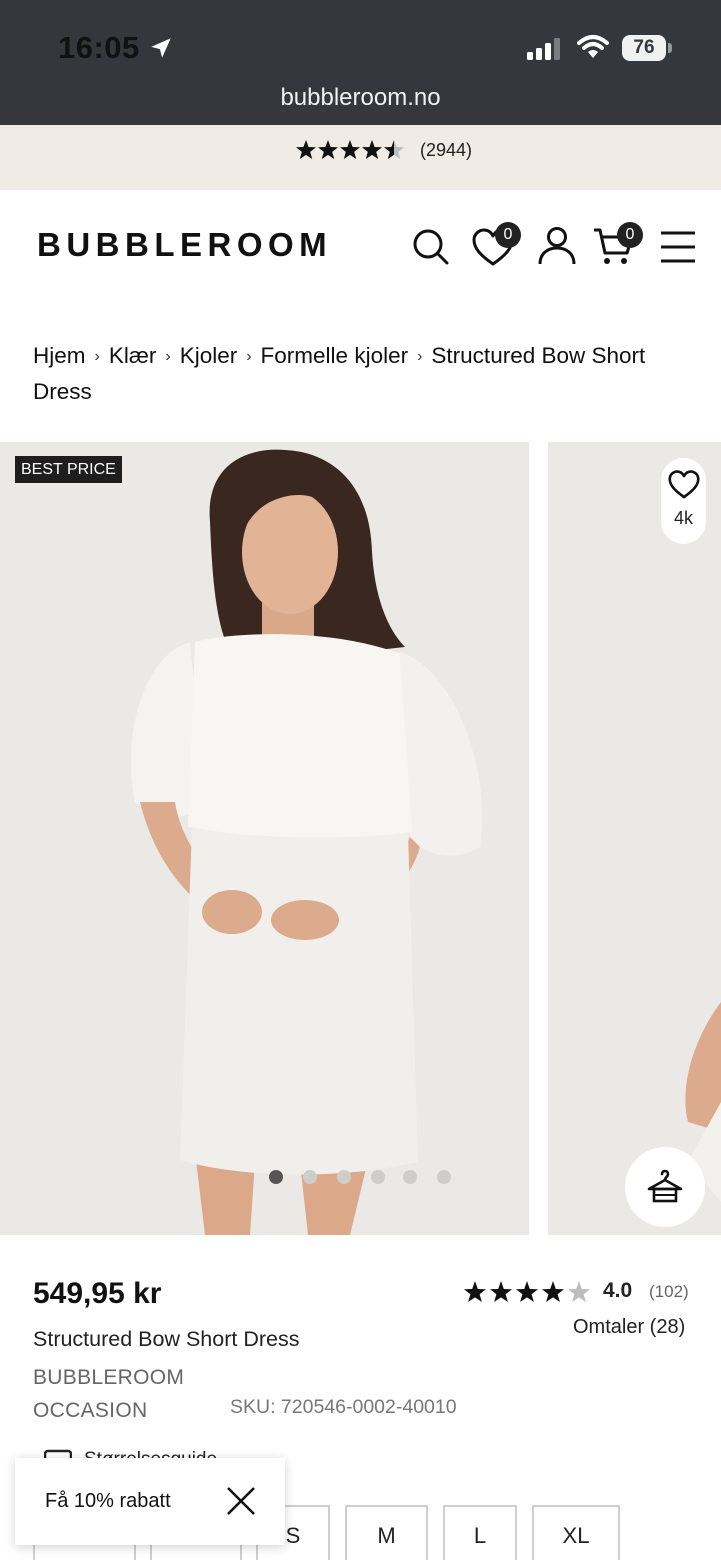 Image resolution: width=721 pixels, height=1560 pixels. What do you see at coordinates (133, 355) in the screenshot?
I see `breadcrumb-clothes: Klær` at bounding box center [133, 355].